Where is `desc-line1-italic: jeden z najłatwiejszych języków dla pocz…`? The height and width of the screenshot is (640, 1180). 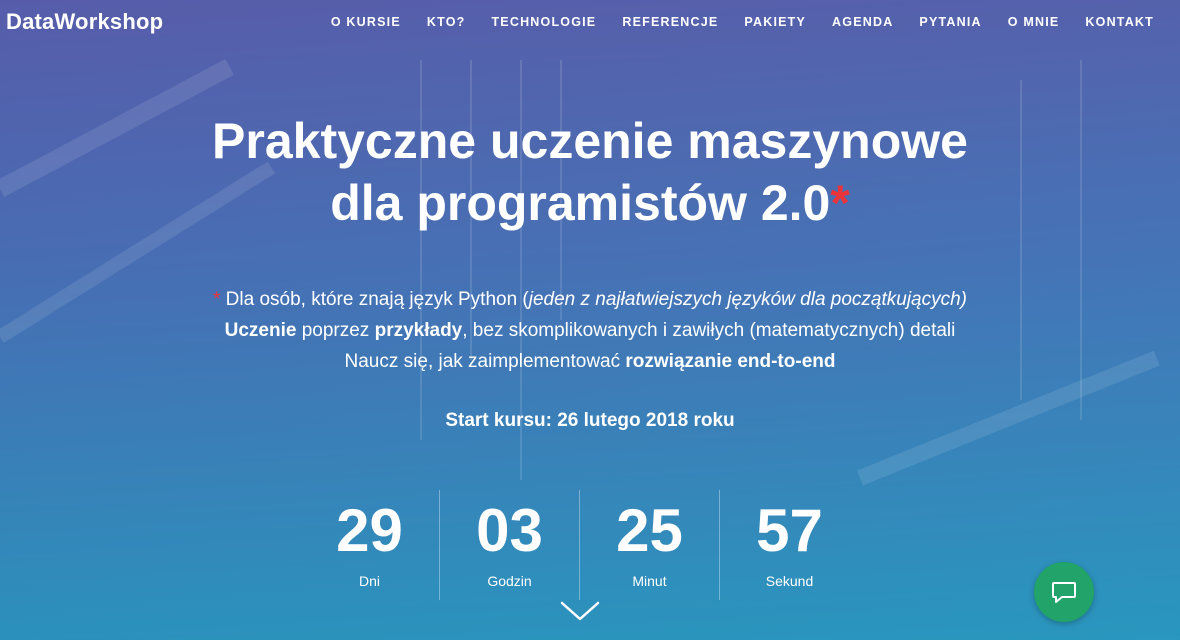 desc-line1-italic: jeden z najłatwiejszych języków dla pocz… is located at coordinates (748, 299).